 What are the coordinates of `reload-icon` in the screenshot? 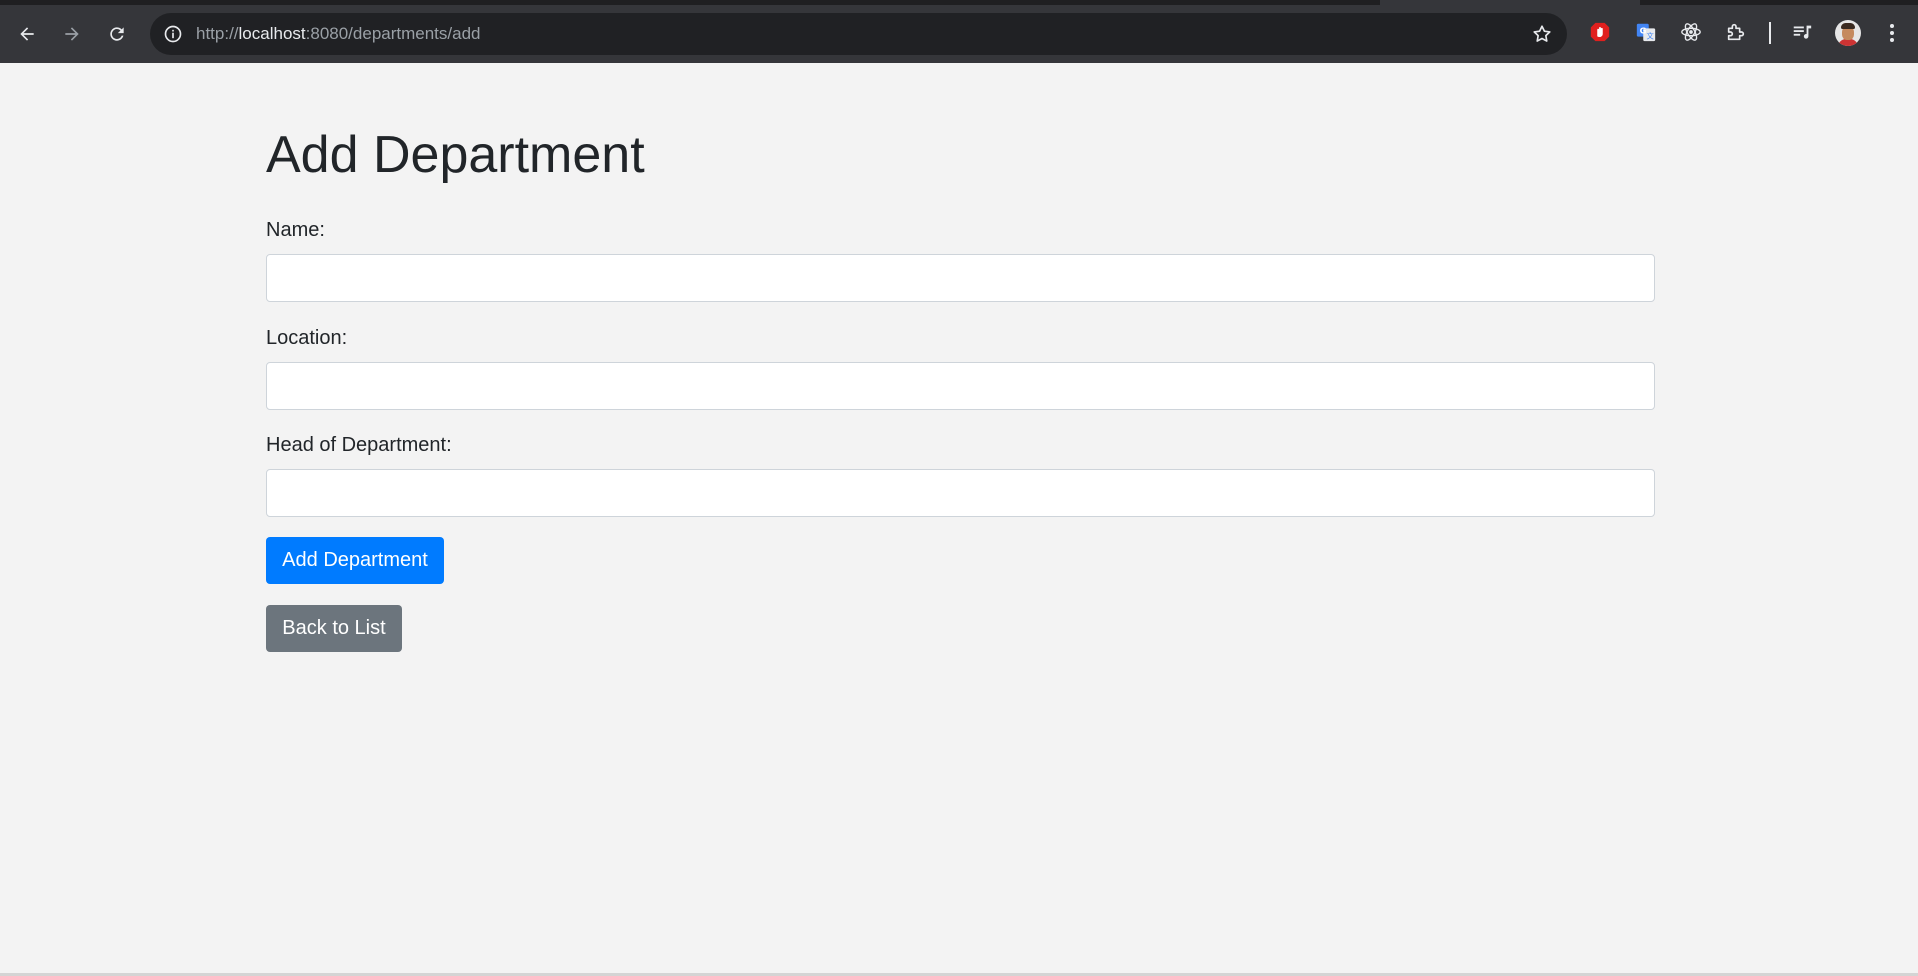 It's located at (117, 34).